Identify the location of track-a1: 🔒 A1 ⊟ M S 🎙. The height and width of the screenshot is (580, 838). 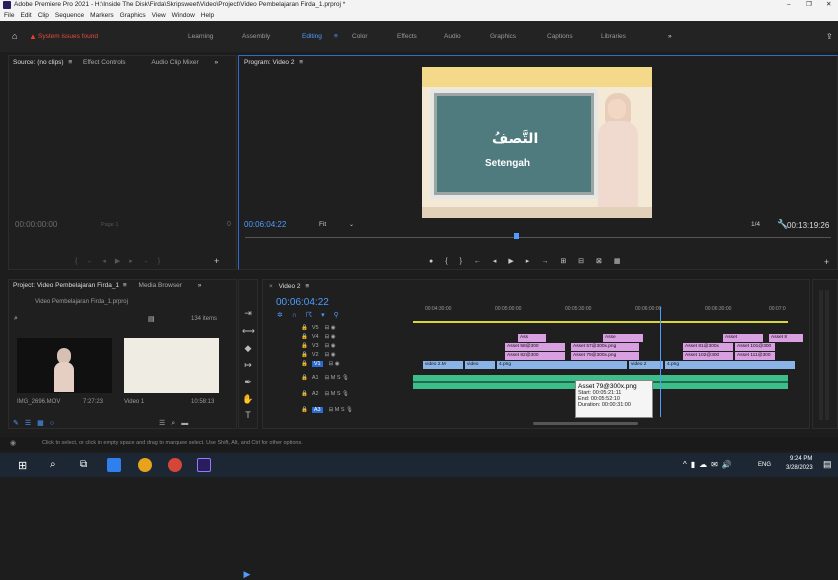
(316, 379).